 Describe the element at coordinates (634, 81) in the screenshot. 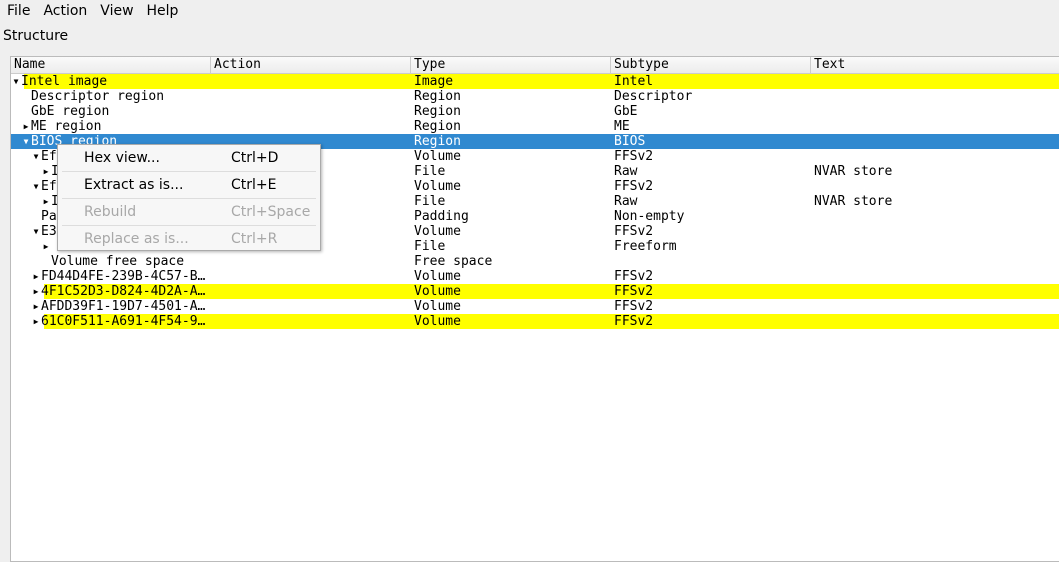

I see `row-subtype: Intel` at that location.